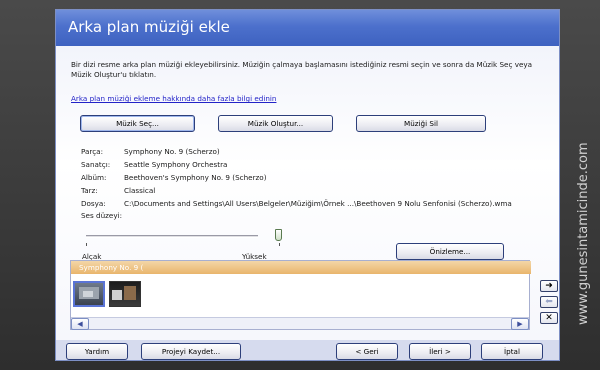 Image resolution: width=600 pixels, height=370 pixels. I want to click on site-watermark: www.gunesintamicinde.com, so click(583, 233).